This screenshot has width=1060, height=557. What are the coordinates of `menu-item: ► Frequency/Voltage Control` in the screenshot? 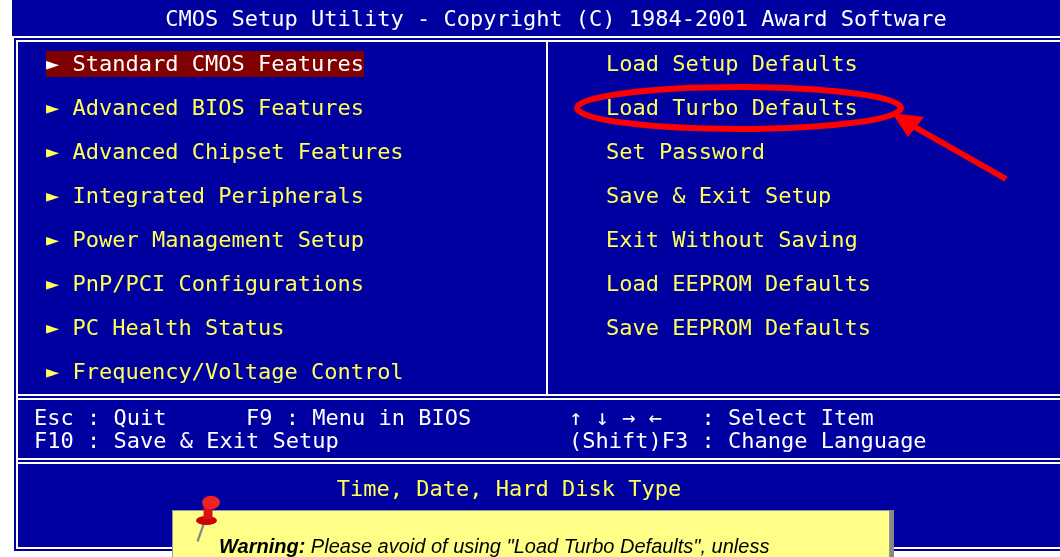 It's located at (225, 372).